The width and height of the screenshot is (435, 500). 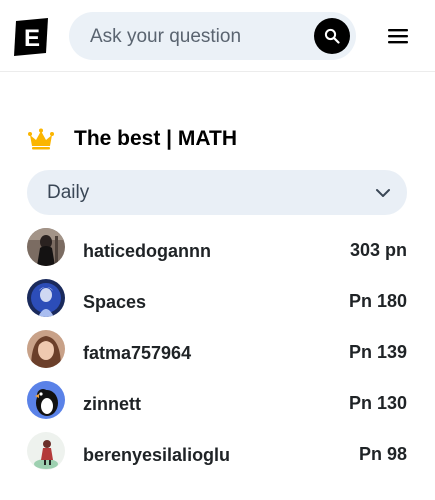 I want to click on user-name: haticedogannn, so click(x=147, y=251).